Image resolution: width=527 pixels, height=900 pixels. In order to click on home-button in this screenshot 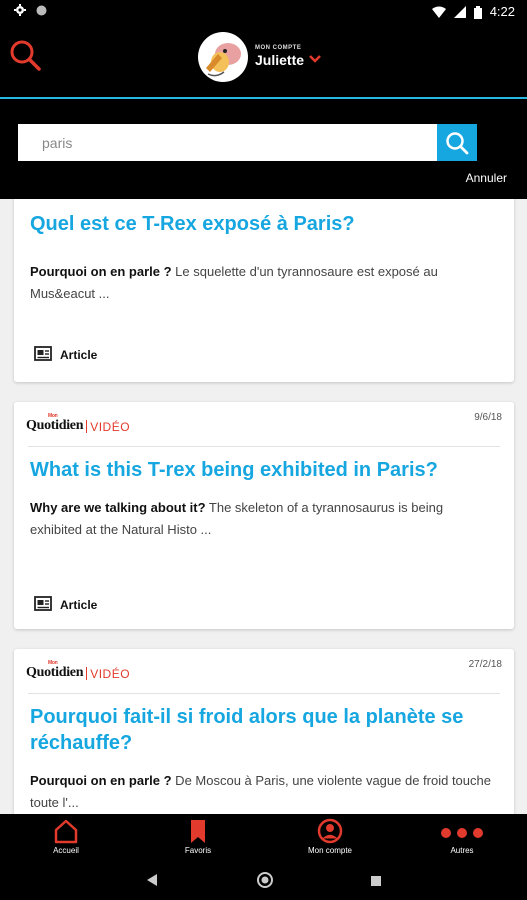, I will do `click(265, 882)`.